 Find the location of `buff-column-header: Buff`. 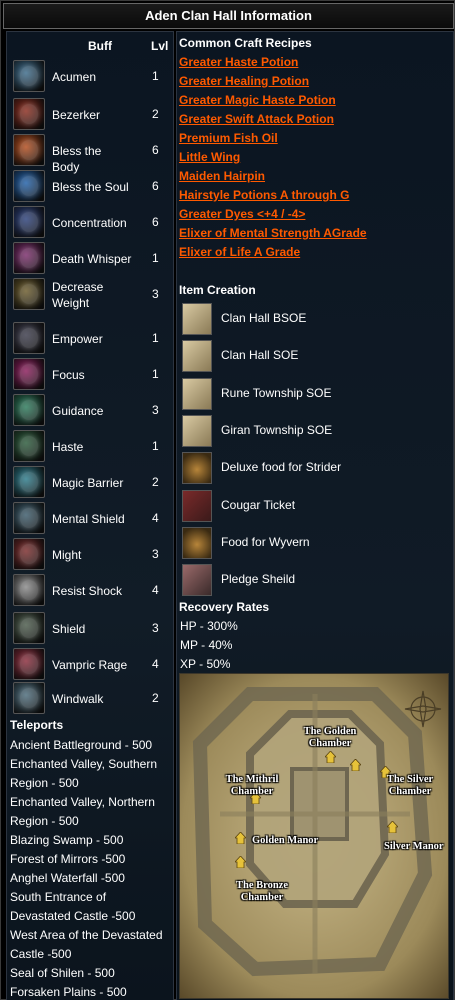

buff-column-header: Buff is located at coordinates (100, 46).